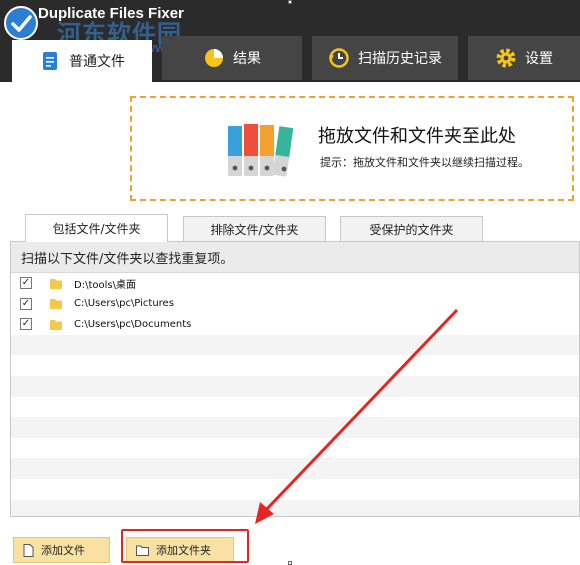  I want to click on tab-protected-folders: 受保护的文件夹, so click(411, 228).